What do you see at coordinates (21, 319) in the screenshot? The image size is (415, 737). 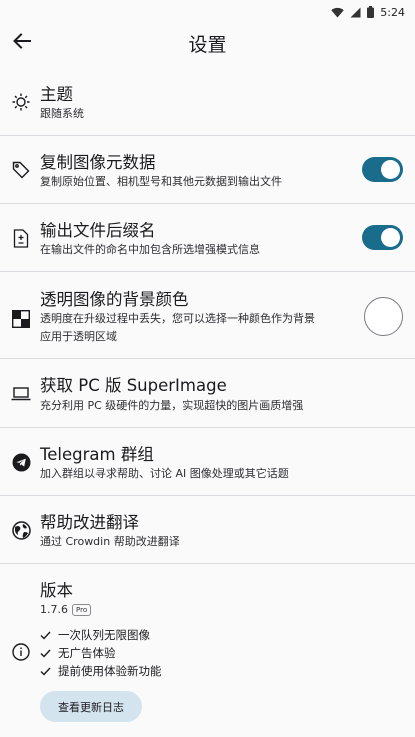 I see `checkerboard-icon` at bounding box center [21, 319].